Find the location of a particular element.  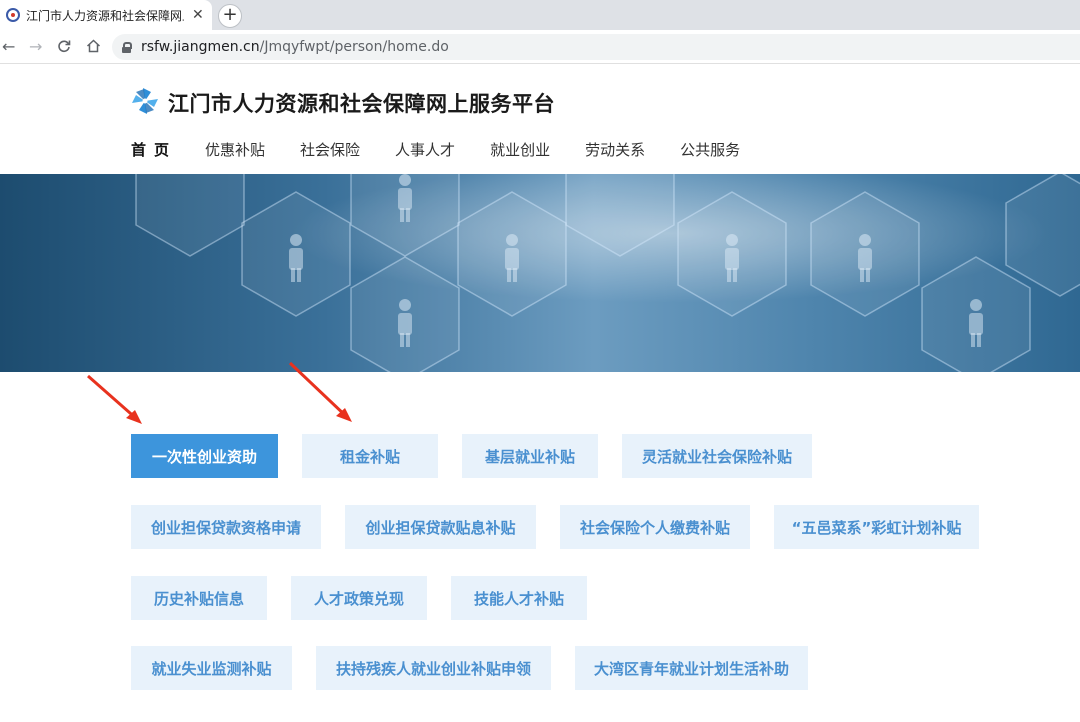

nav-item-public-services: 公共服务 is located at coordinates (710, 149).